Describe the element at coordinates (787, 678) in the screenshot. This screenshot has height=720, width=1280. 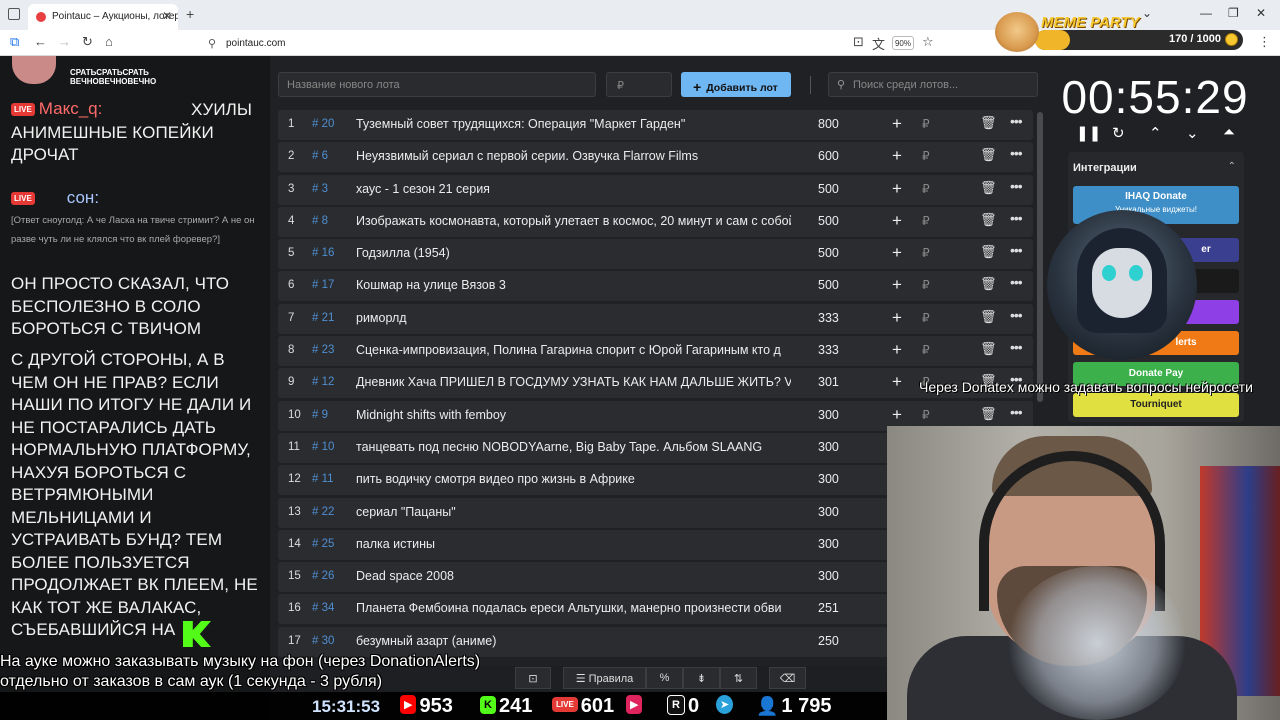
I see `clear-lots-icon: ⌫` at that location.